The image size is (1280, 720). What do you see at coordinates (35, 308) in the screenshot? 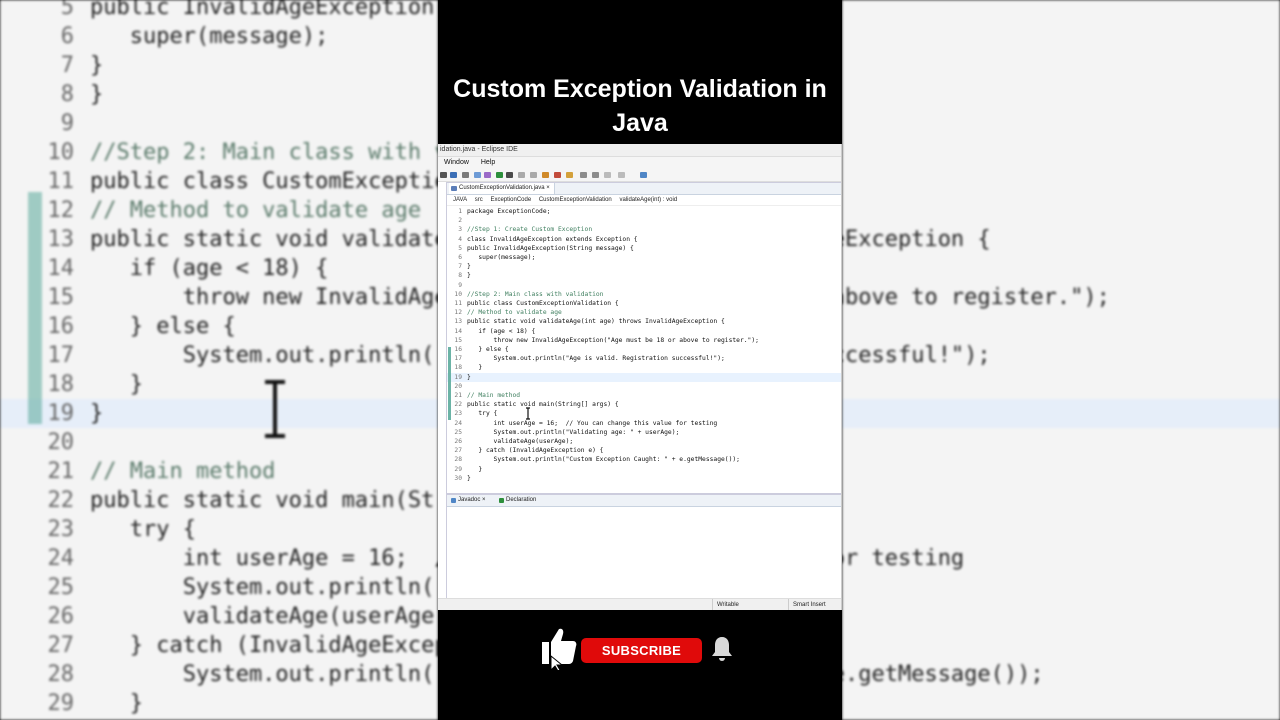
I see `change-marker-bar` at bounding box center [35, 308].